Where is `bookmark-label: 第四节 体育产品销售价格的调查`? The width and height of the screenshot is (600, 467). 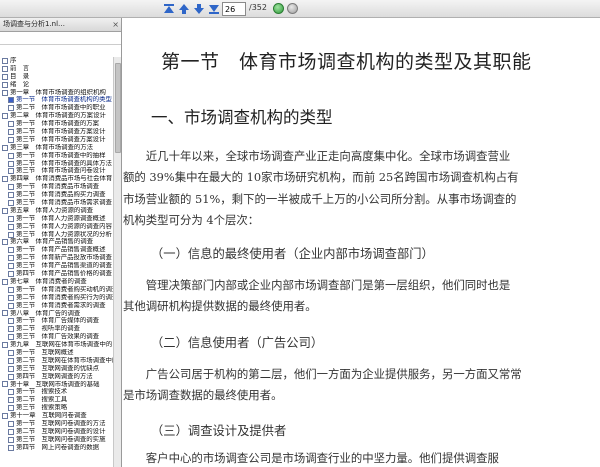
bookmark-label: 第四节 体育产品销售价格的调查 is located at coordinates (64, 274).